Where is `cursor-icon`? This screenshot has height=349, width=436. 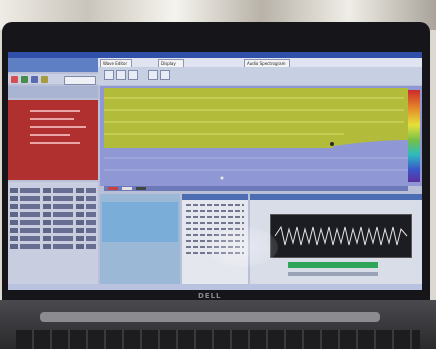
cursor-icon is located at coordinates (133, 75).